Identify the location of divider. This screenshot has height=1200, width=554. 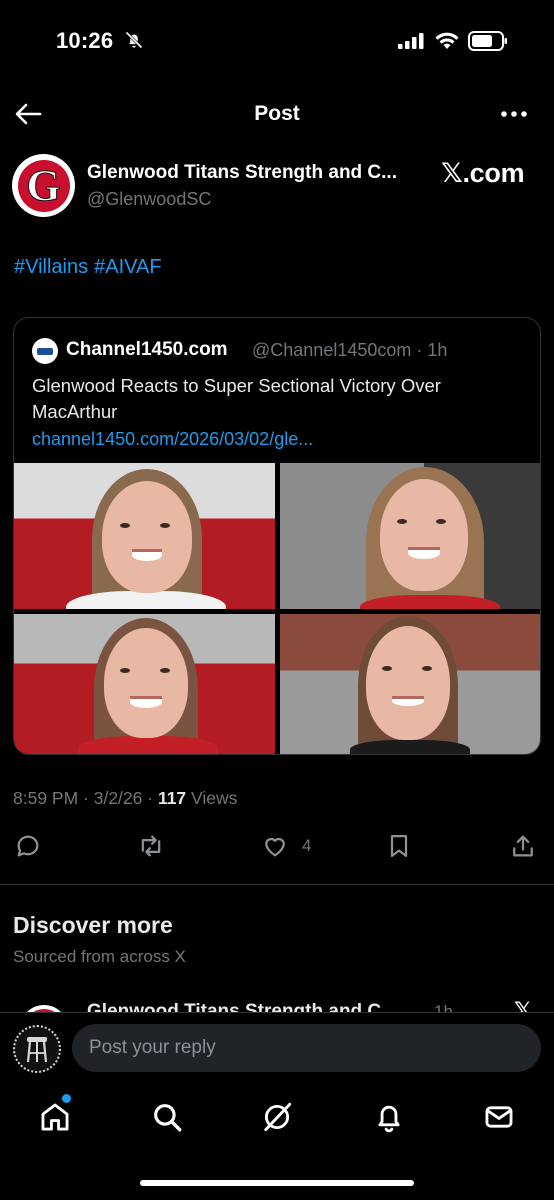
(277, 884).